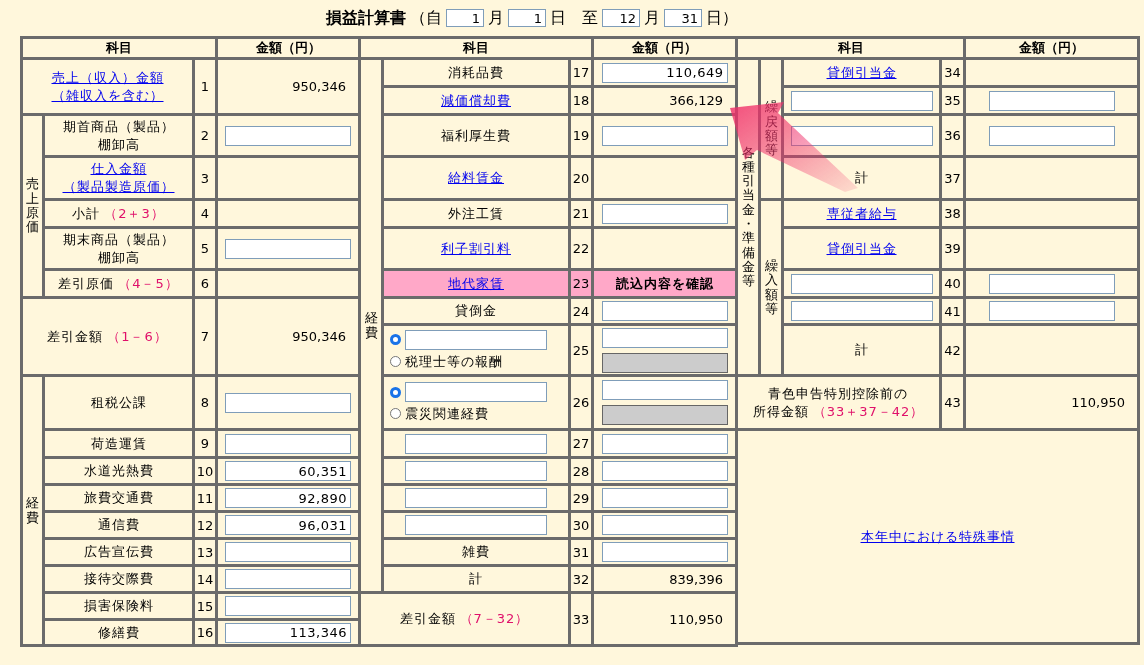  Describe the element at coordinates (952, 135) in the screenshot. I see `line-number: 36` at that location.